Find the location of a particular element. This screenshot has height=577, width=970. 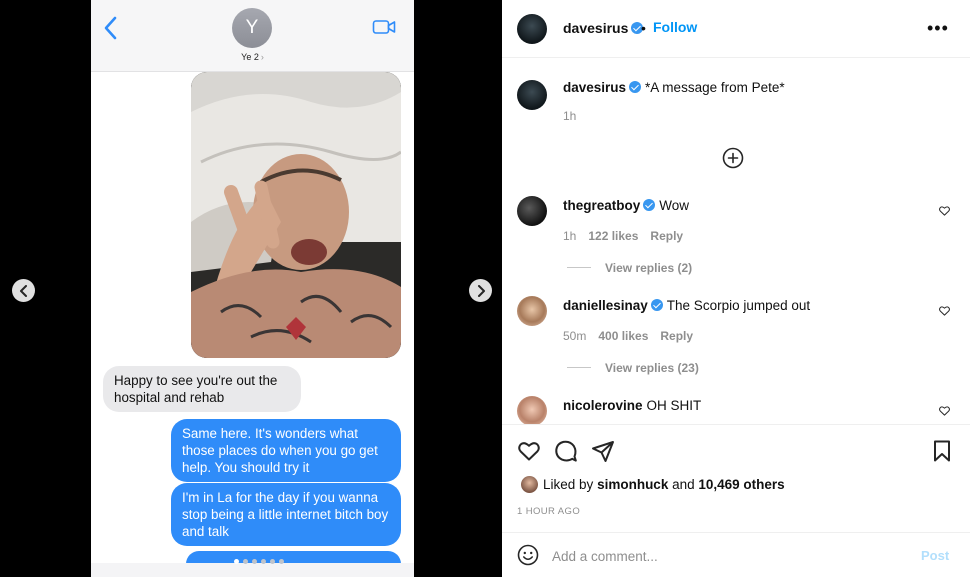

comment-text: OH SHIT is located at coordinates (674, 405).